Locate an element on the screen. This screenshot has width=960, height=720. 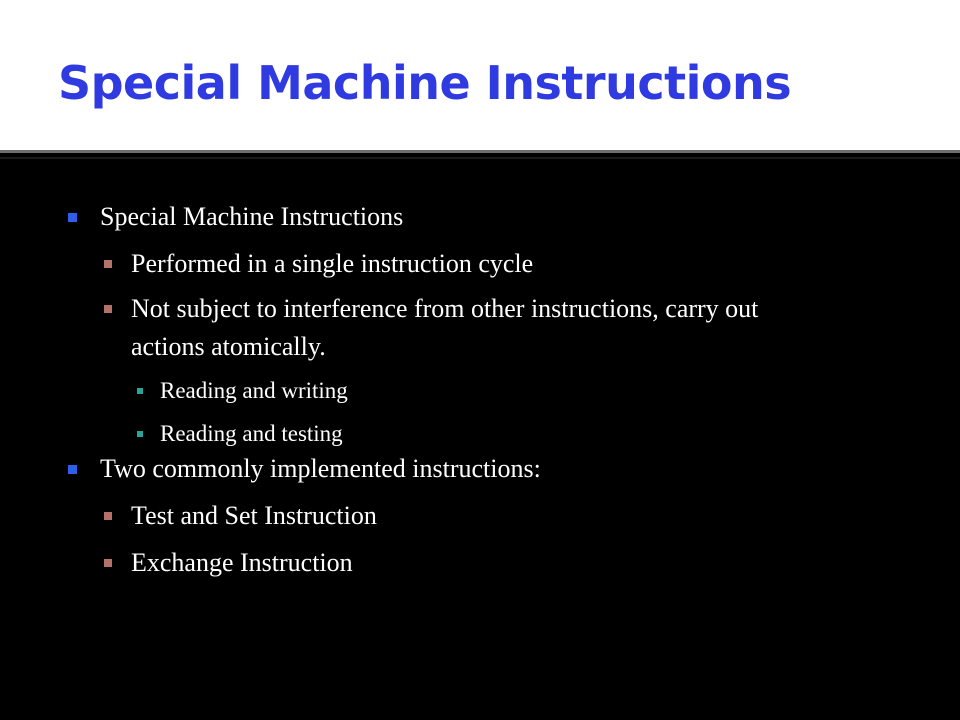
bullet-reading-and-writing: Reading and writing is located at coordinates (254, 390).